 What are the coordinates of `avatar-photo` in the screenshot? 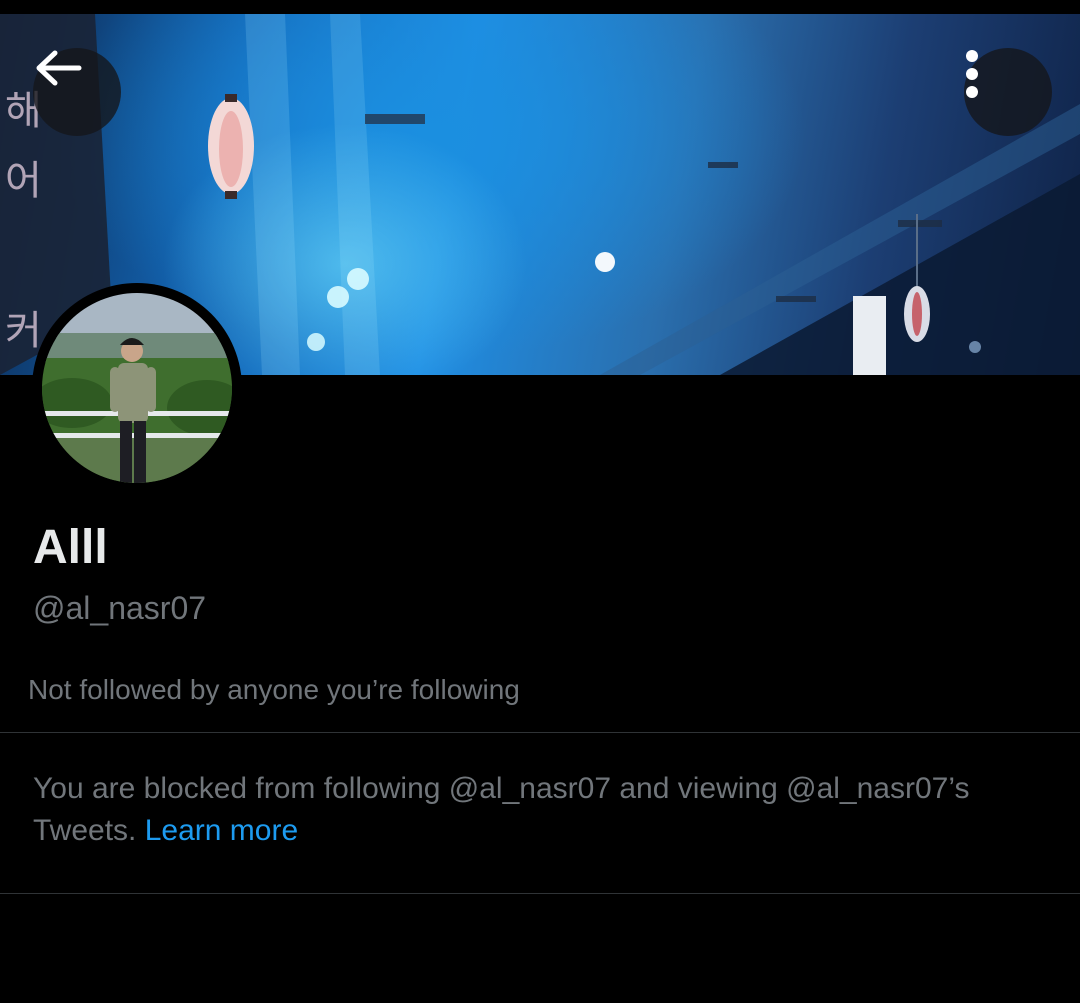 It's located at (137, 388).